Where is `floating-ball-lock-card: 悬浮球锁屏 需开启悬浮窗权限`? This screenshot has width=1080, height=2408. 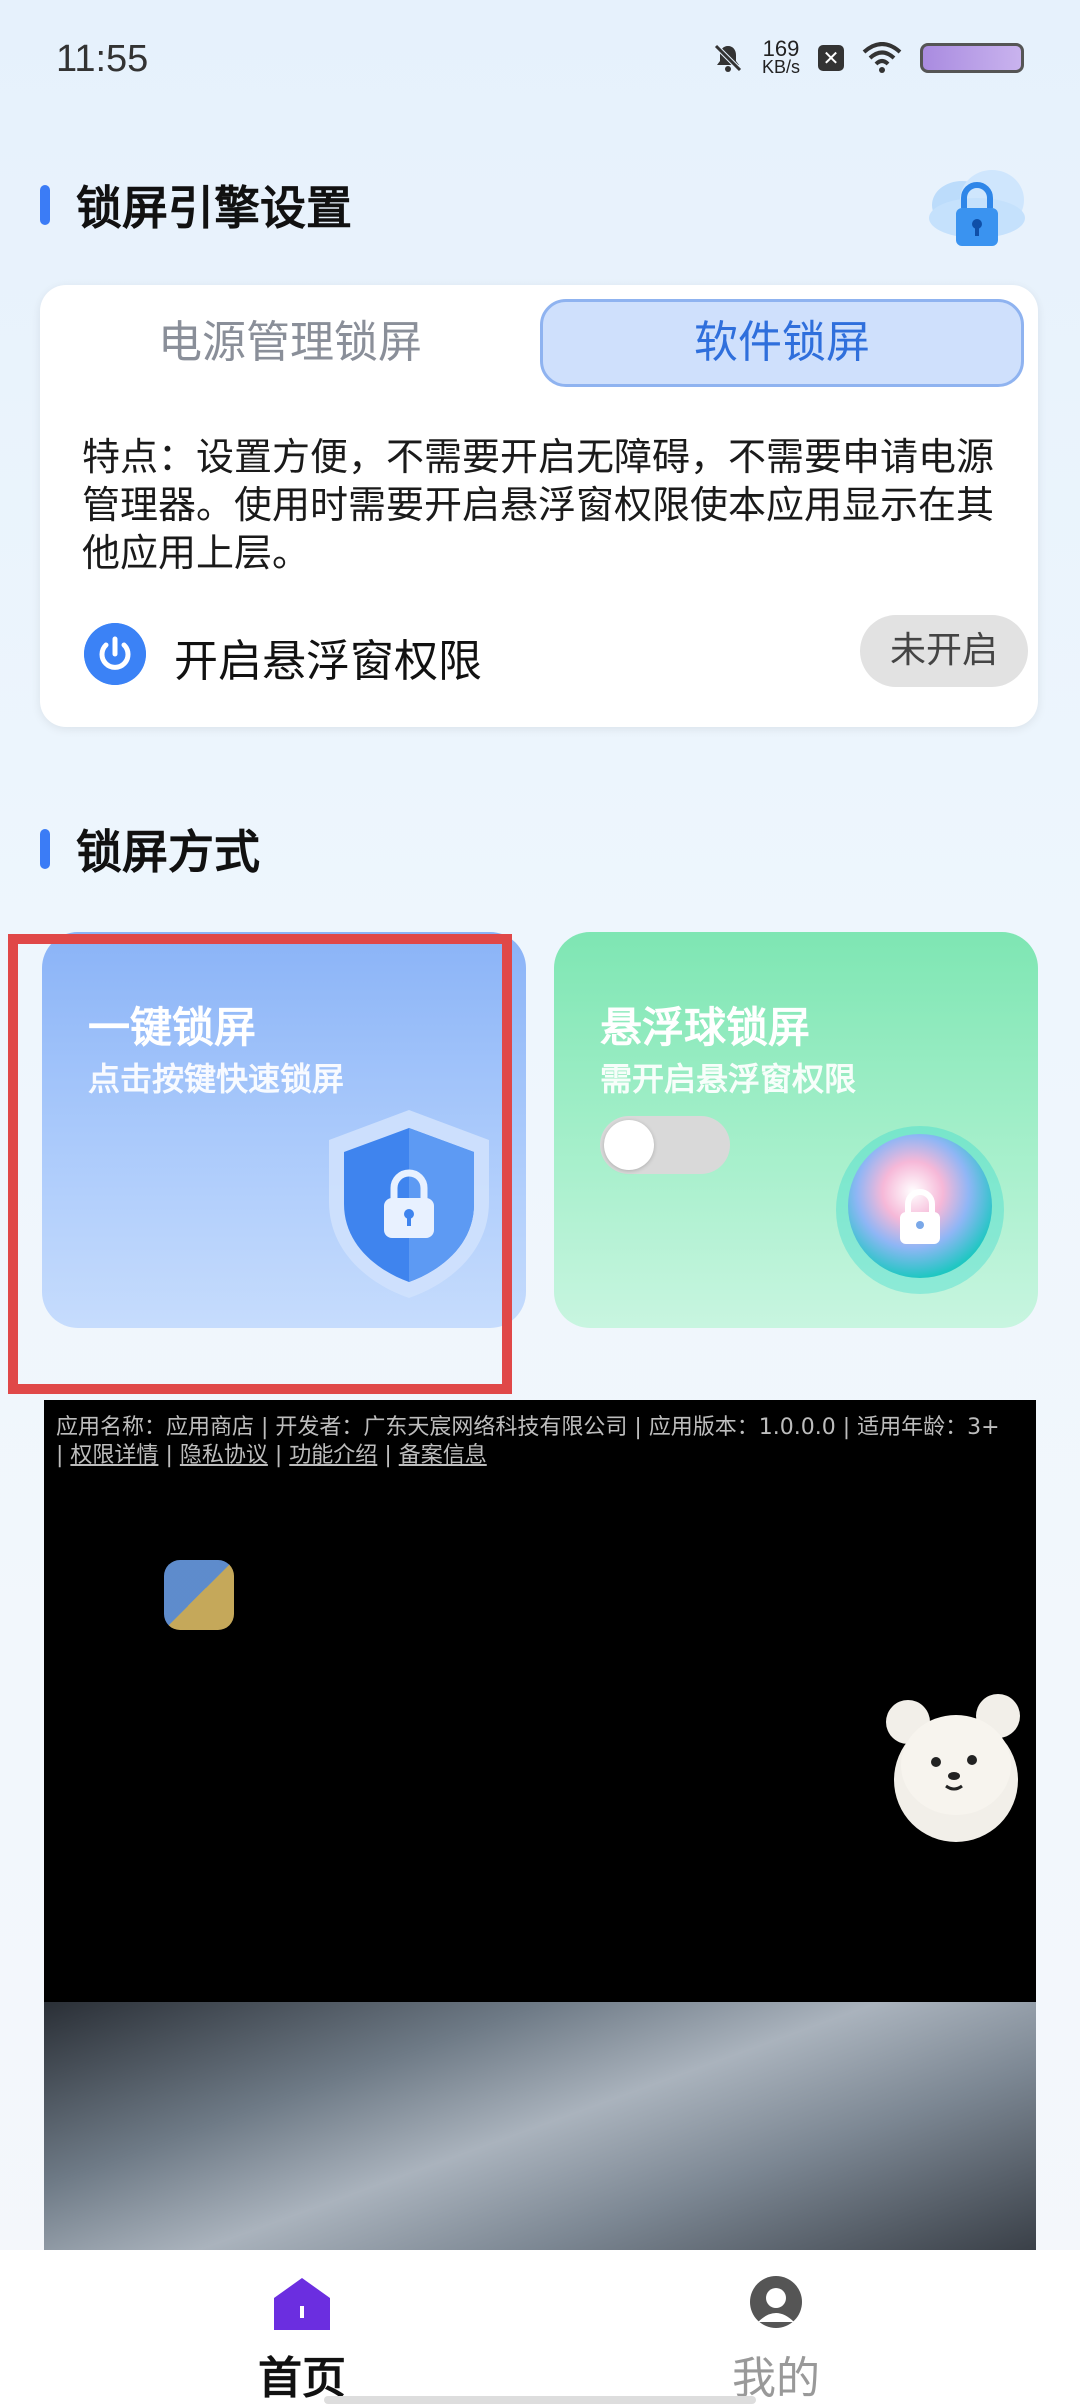 floating-ball-lock-card: 悬浮球锁屏 需开启悬浮窗权限 is located at coordinates (796, 1130).